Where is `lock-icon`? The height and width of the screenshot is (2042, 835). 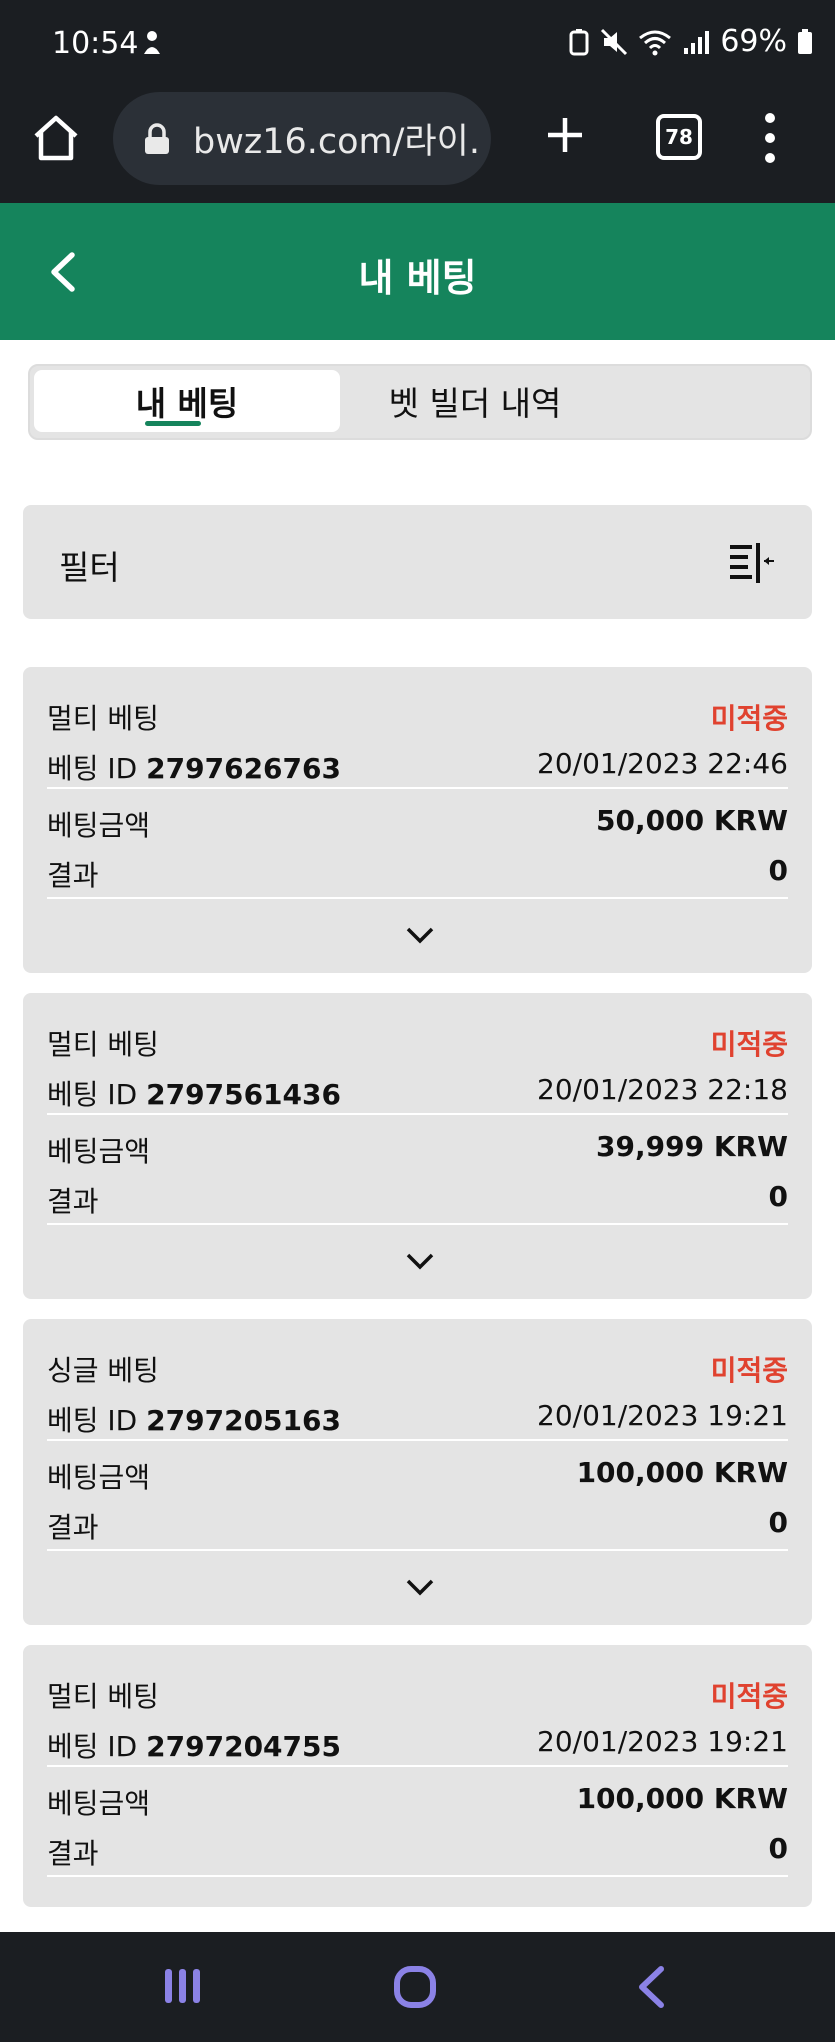 lock-icon is located at coordinates (157, 138).